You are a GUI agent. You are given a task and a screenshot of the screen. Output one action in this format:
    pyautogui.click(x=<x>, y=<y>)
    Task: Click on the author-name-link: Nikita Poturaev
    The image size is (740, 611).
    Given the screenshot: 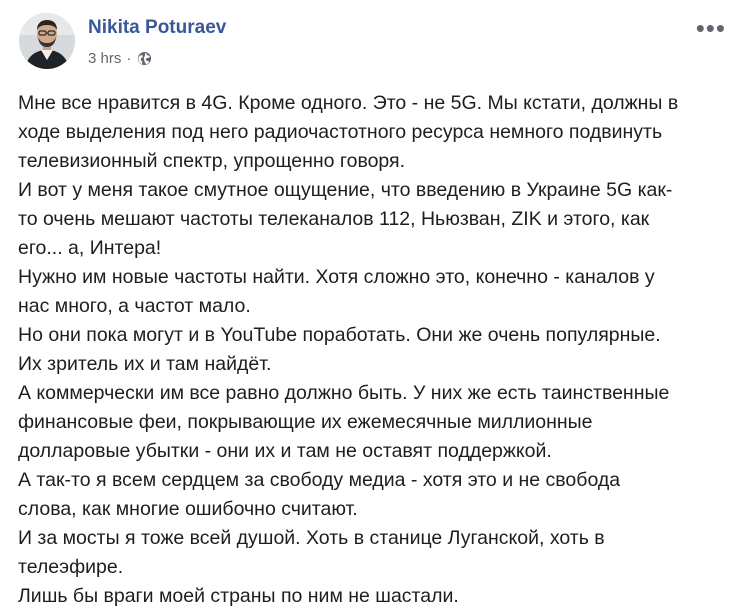 What is the action you would take?
    pyautogui.click(x=157, y=28)
    